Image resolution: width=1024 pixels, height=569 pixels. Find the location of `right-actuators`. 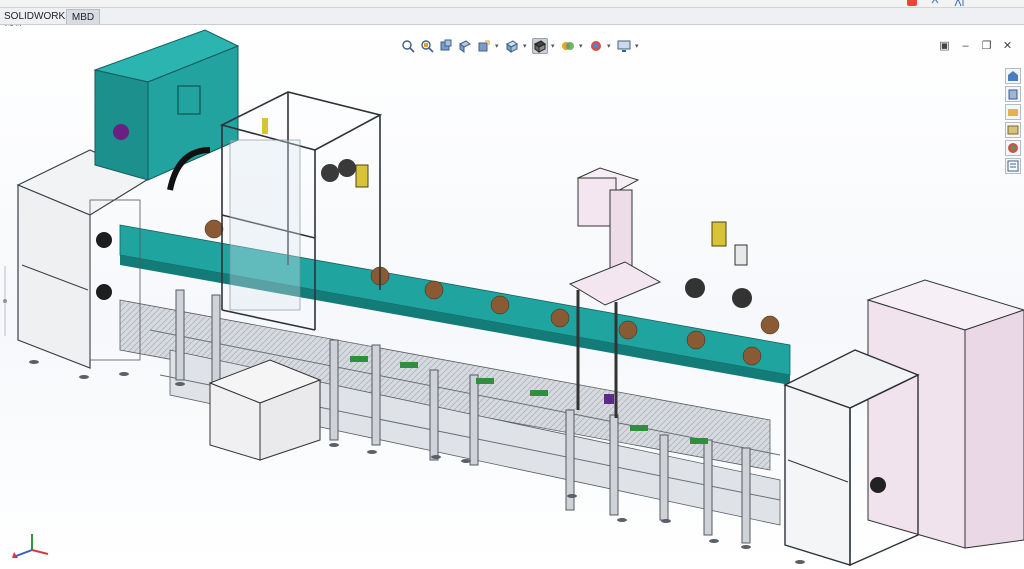

right-actuators is located at coordinates (718, 264).